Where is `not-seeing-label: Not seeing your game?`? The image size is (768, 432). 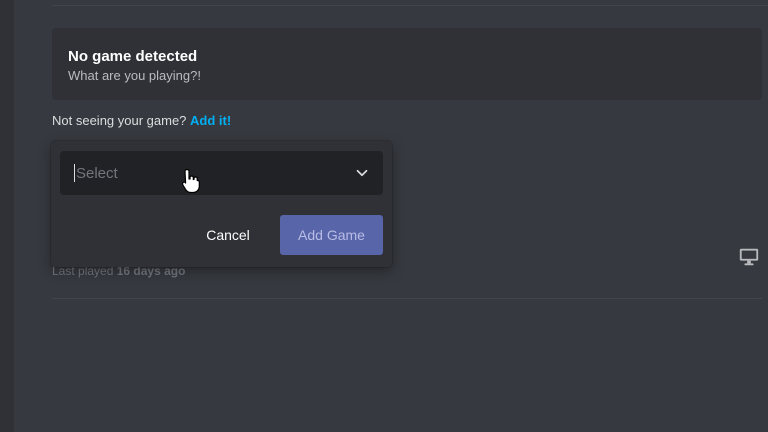
not-seeing-label: Not seeing your game? is located at coordinates (119, 120).